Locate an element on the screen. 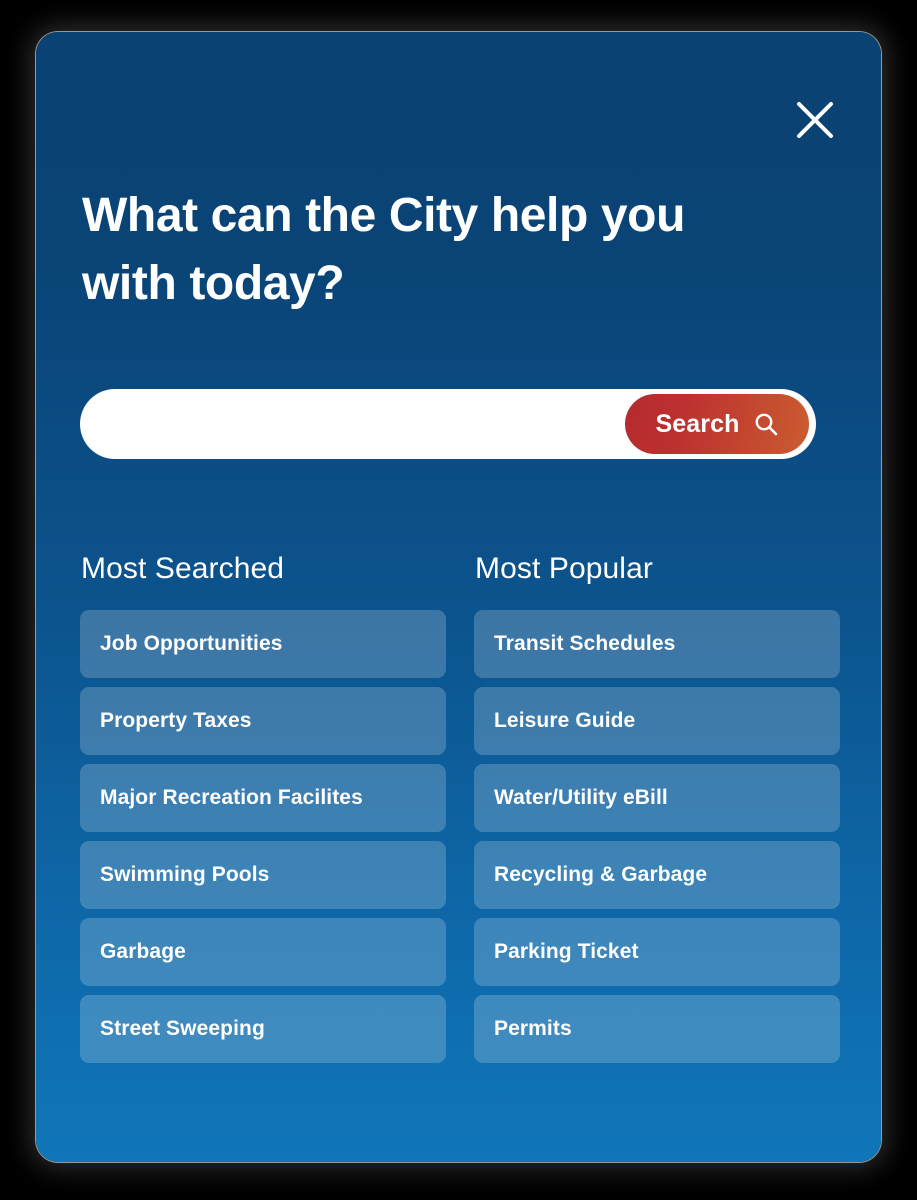 This screenshot has width=917, height=1200. page-title: What can the City help you with today? is located at coordinates (383, 250).